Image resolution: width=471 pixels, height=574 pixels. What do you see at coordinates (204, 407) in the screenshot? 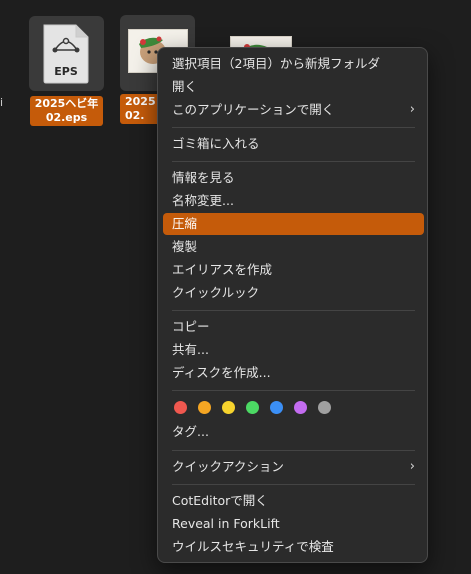
I see `tag-orange-dot` at bounding box center [204, 407].